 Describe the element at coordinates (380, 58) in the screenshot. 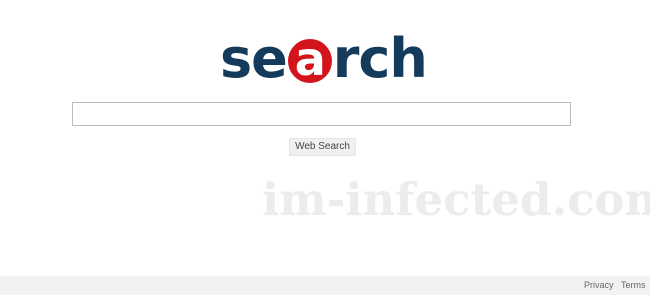

I see `logo-text-rch: rch` at that location.